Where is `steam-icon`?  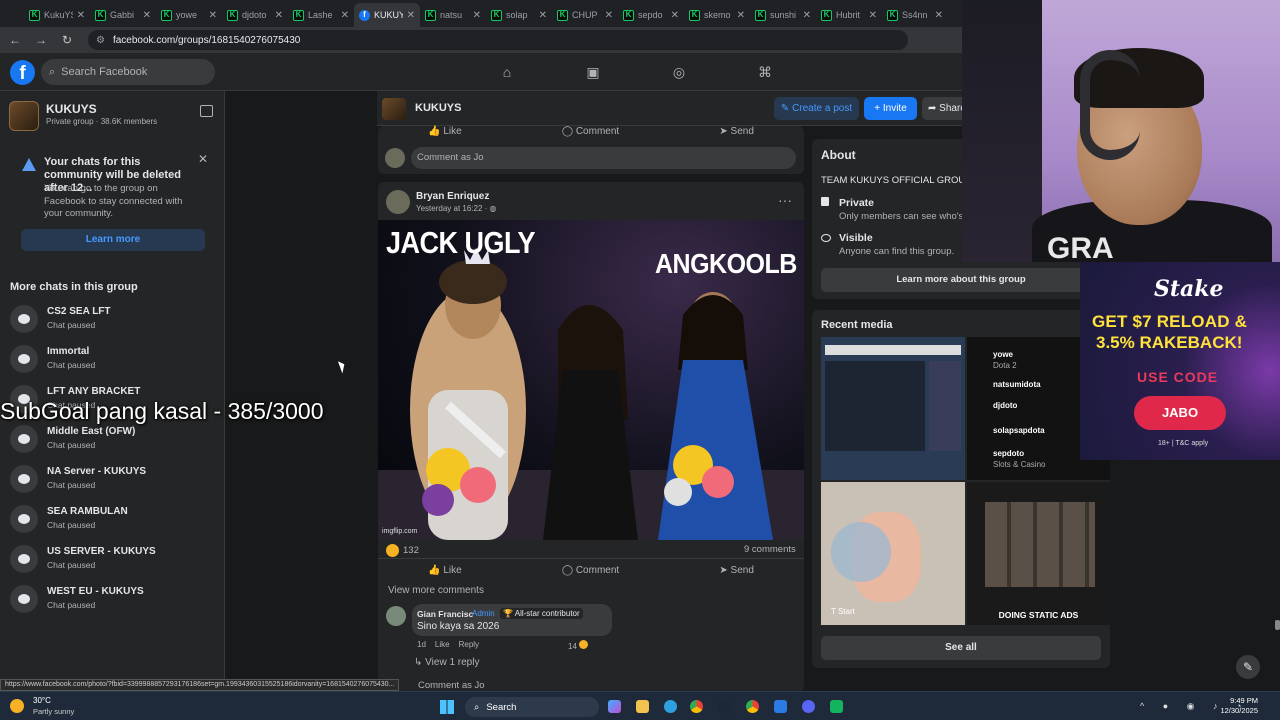 steam-icon is located at coordinates (724, 706).